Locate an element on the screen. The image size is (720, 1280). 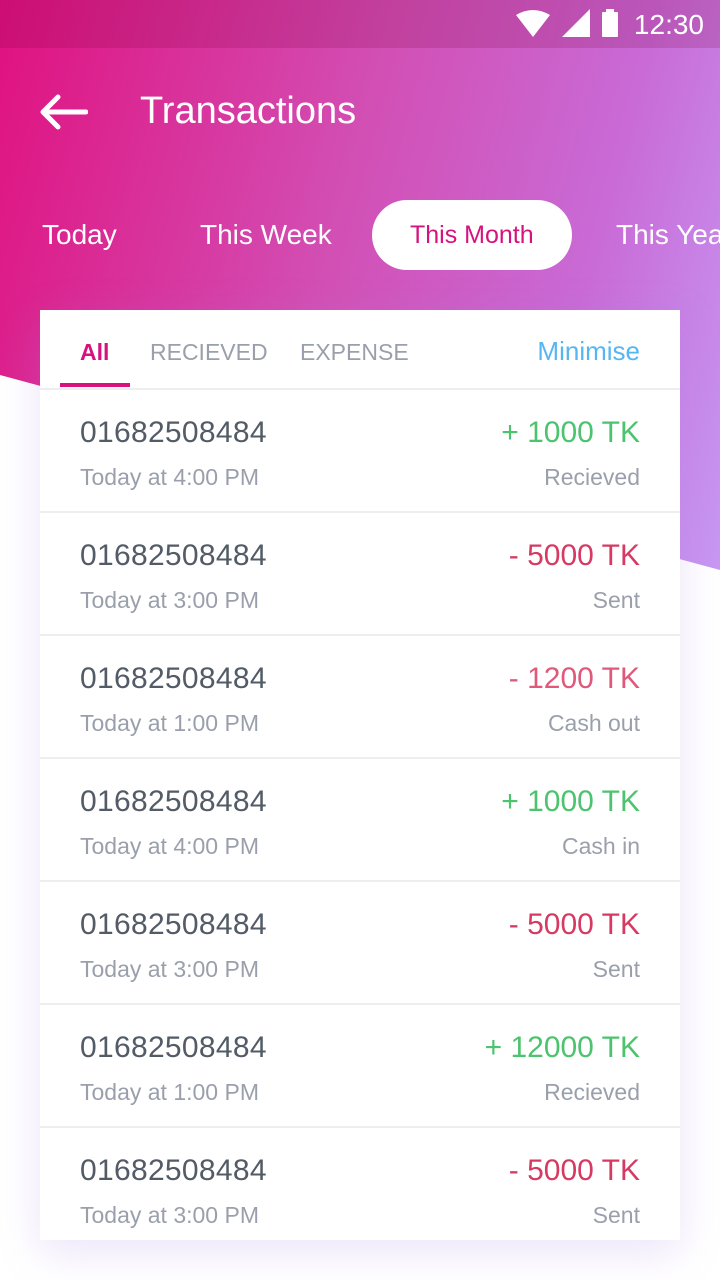
signal-icon is located at coordinates (575, 25).